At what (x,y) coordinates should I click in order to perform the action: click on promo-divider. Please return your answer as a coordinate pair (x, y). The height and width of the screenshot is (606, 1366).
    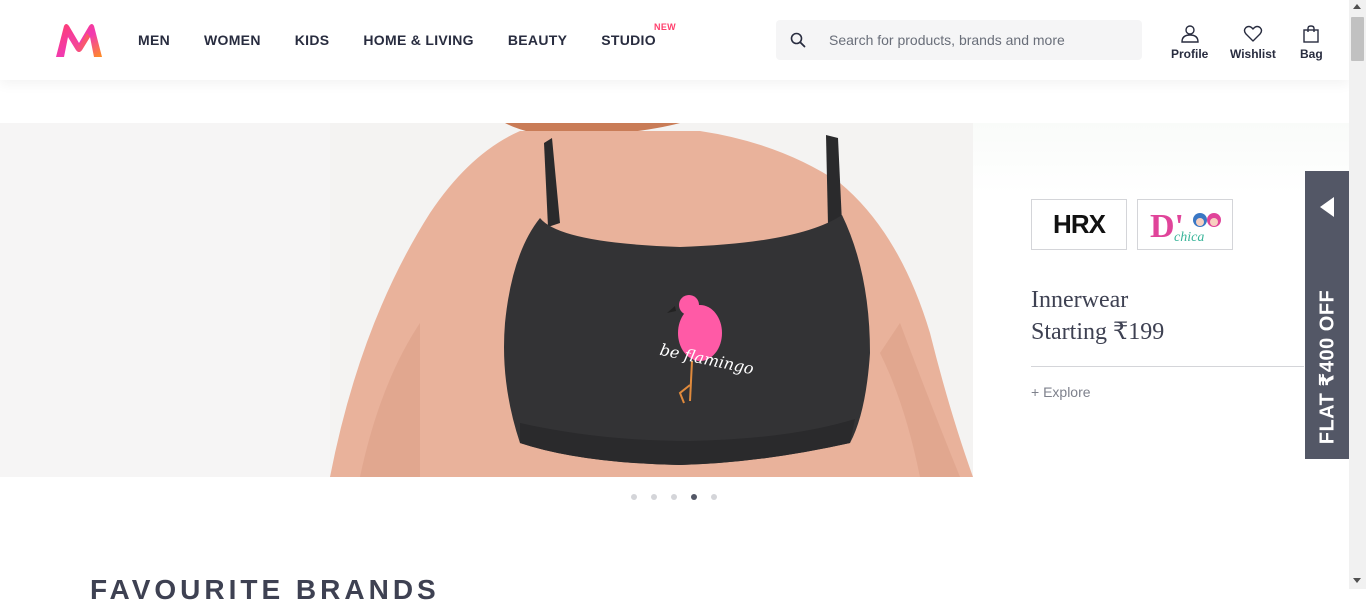
    Looking at the image, I should click on (1167, 366).